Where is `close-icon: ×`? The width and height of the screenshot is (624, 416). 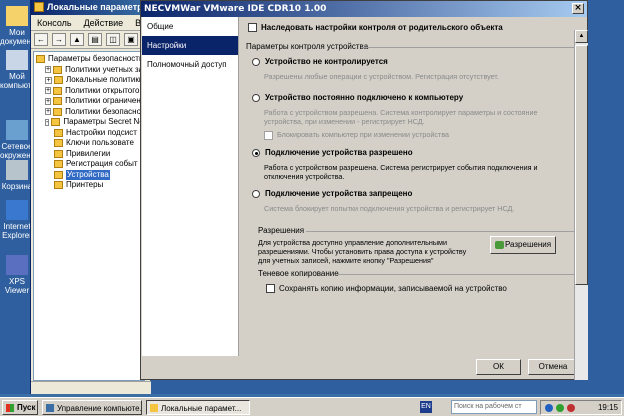
close-icon: × is located at coordinates (578, 8).